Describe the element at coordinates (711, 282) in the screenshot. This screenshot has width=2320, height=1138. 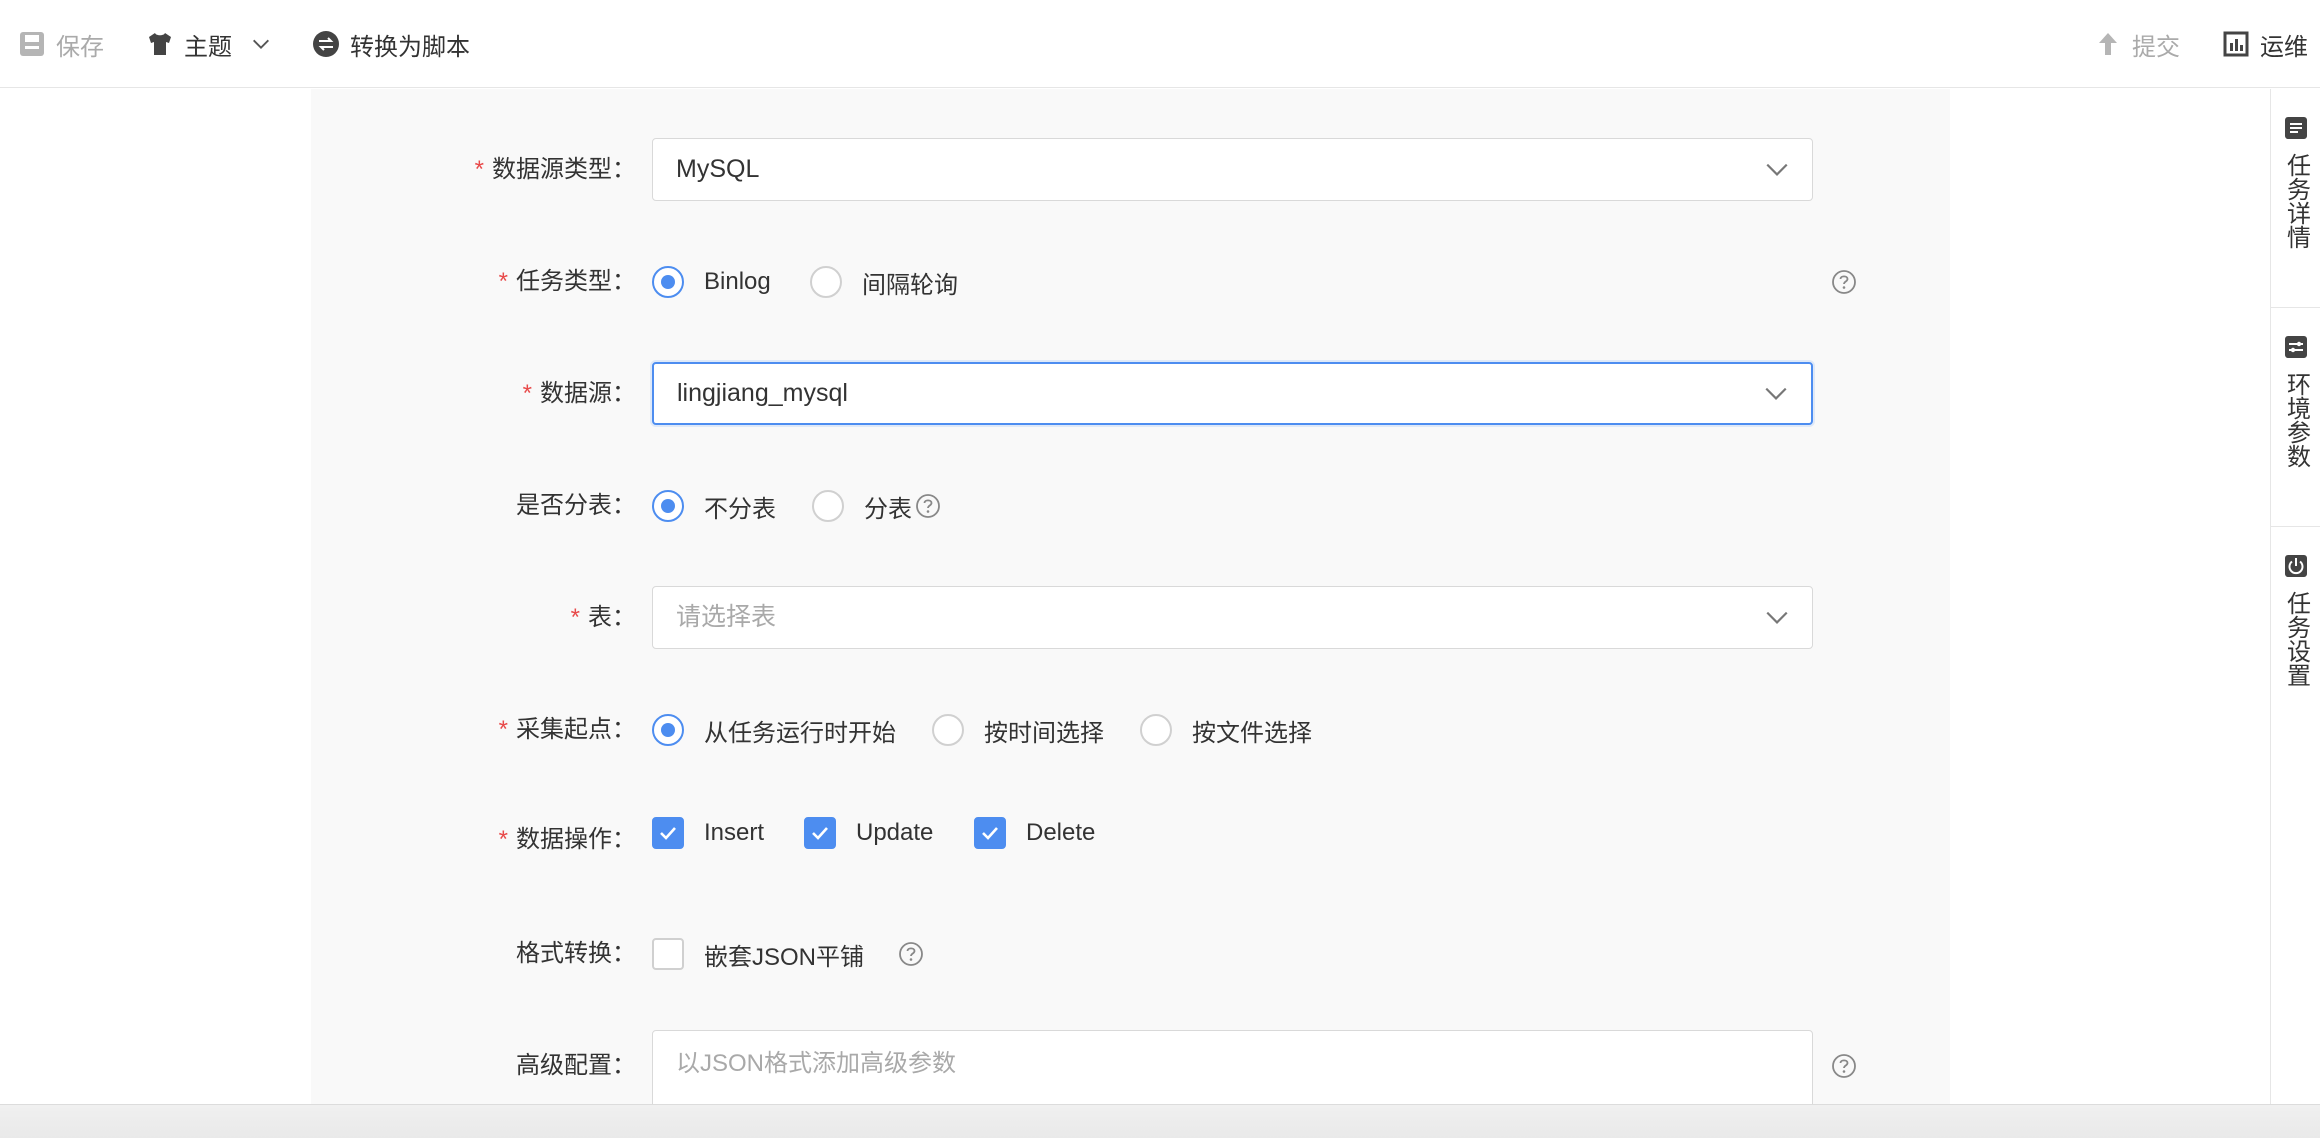
I see `task-type-radio-binlog: Binlog` at that location.